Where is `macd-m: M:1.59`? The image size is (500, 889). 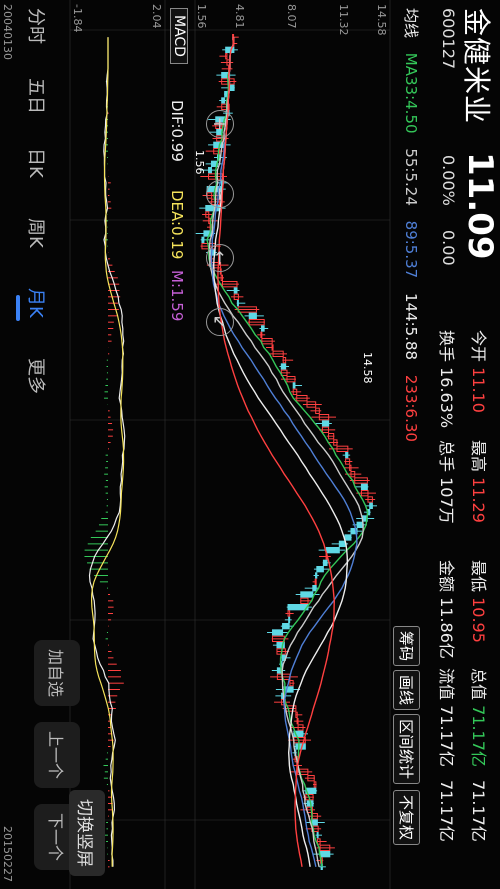
macd-m: M:1.59 is located at coordinates (177, 296).